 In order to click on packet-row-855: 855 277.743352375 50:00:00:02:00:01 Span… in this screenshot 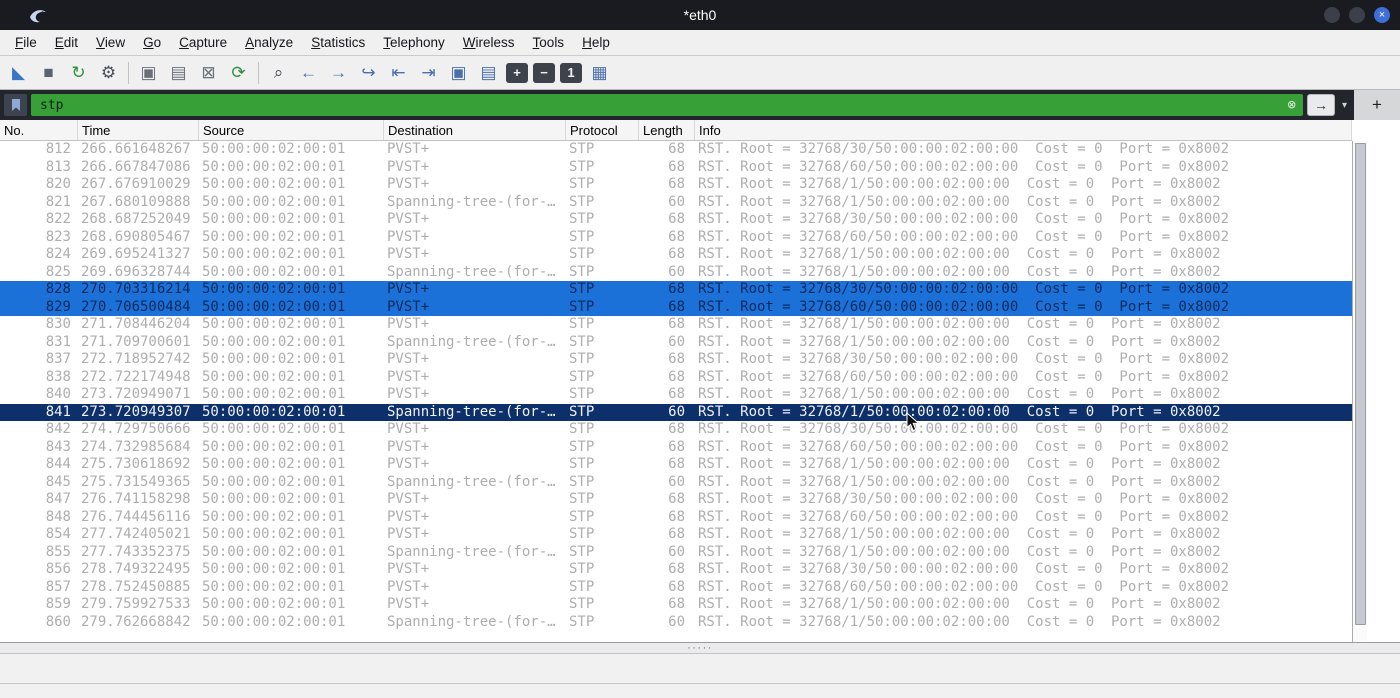, I will do `click(676, 553)`.